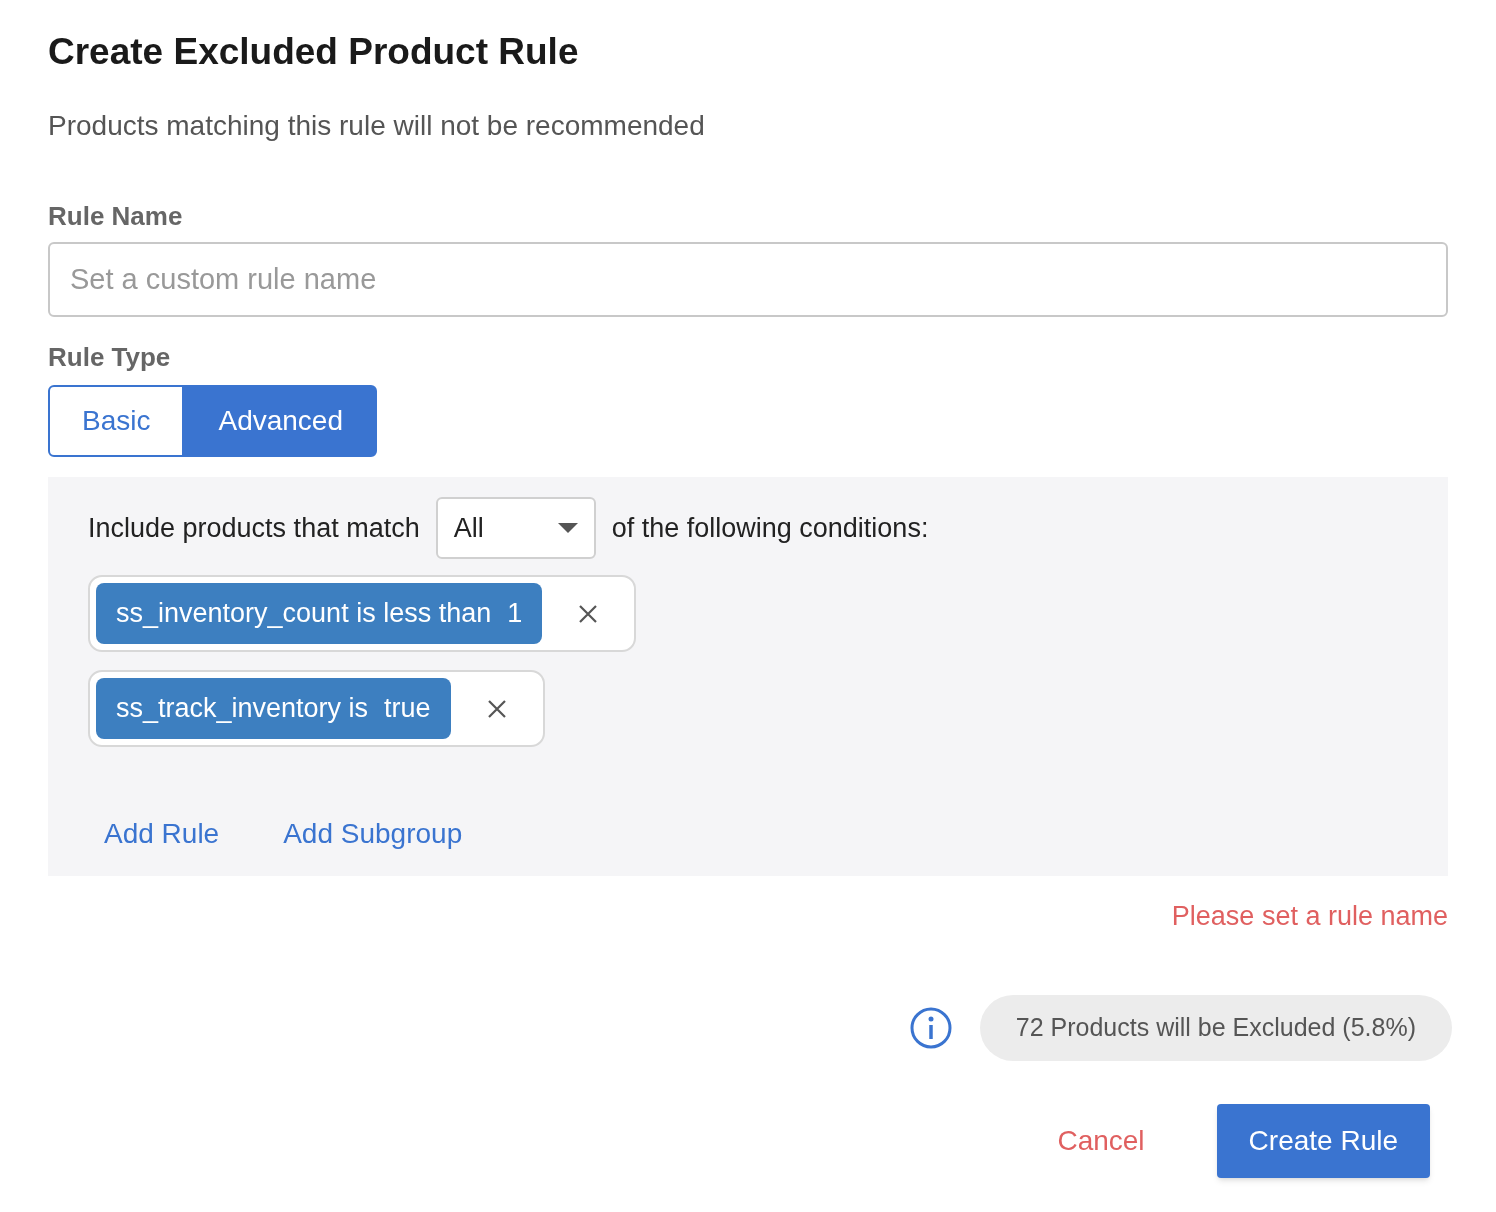 This screenshot has height=1212, width=1496. I want to click on add-link: Add Rule, so click(162, 834).